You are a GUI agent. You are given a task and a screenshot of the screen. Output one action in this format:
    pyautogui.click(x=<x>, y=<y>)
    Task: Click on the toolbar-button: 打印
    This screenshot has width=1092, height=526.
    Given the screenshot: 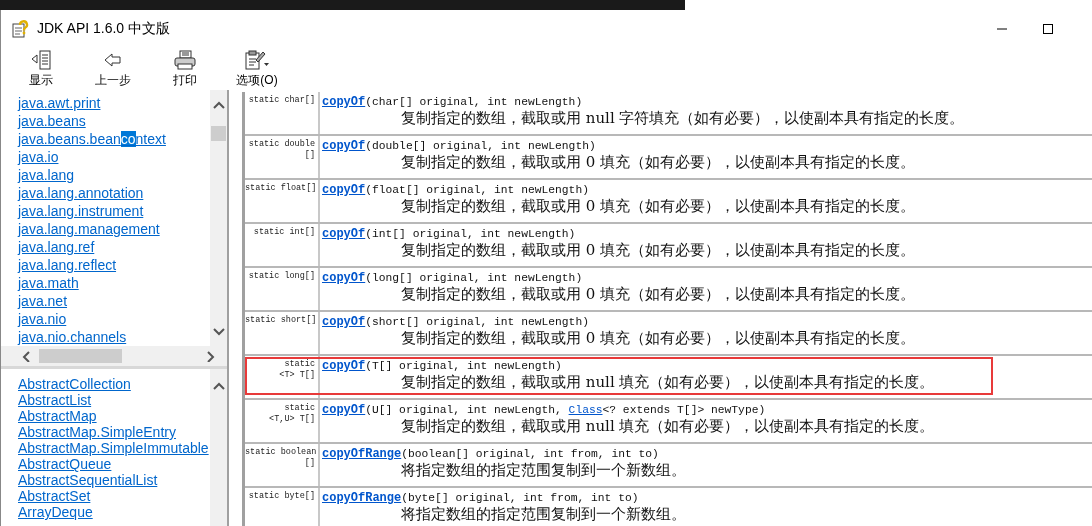 What is the action you would take?
    pyautogui.click(x=185, y=69)
    